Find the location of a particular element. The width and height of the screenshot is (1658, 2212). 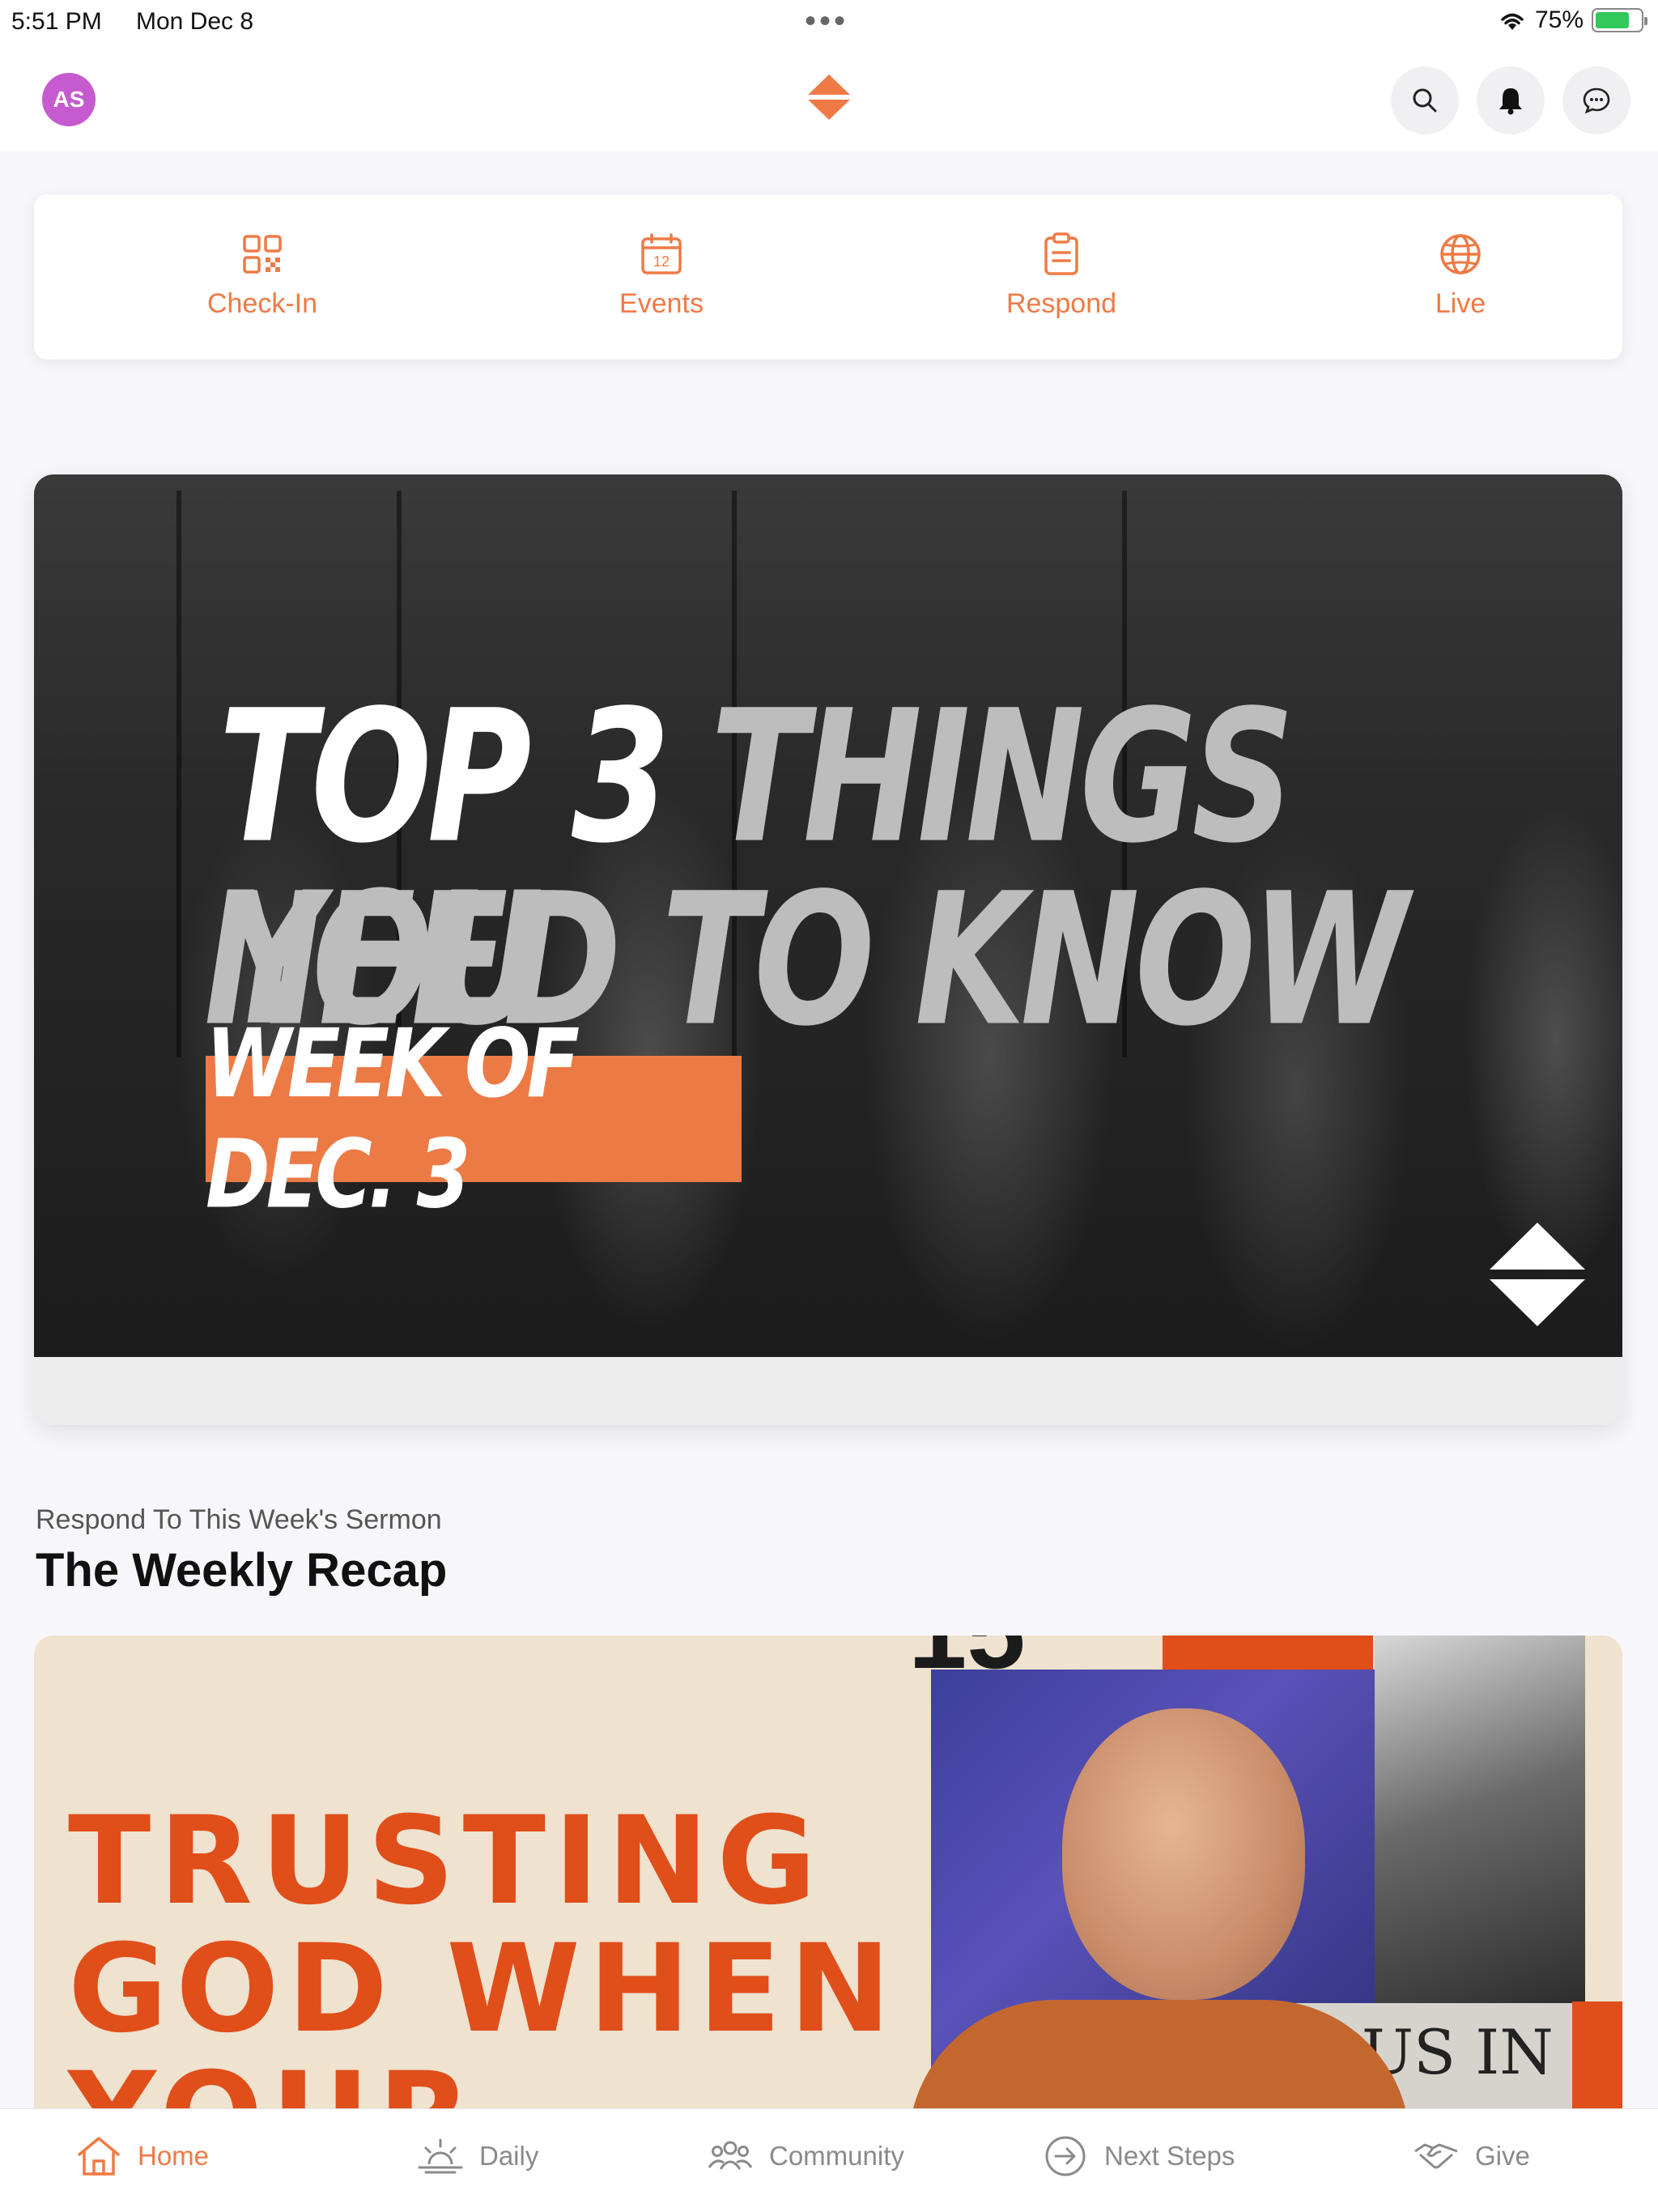

clipboard-icon is located at coordinates (1061, 254).